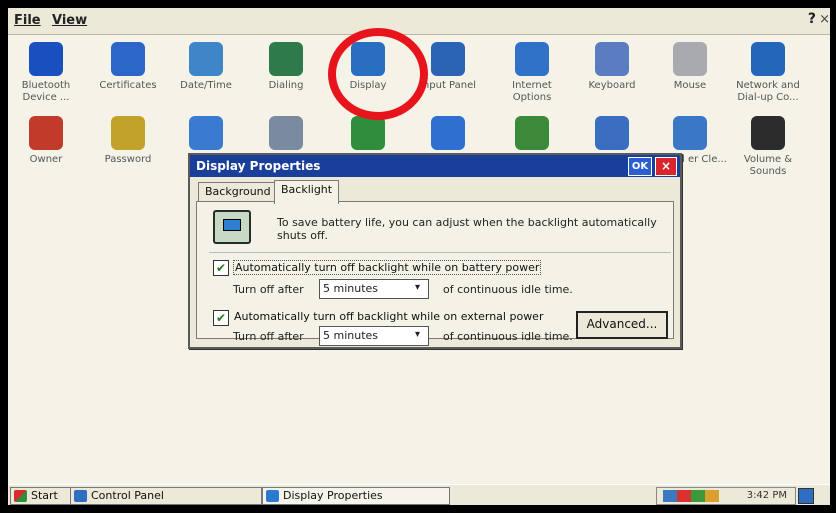 This screenshot has height=513, width=836. Describe the element at coordinates (691, 496) in the screenshot. I see `tray-status-icons` at that location.